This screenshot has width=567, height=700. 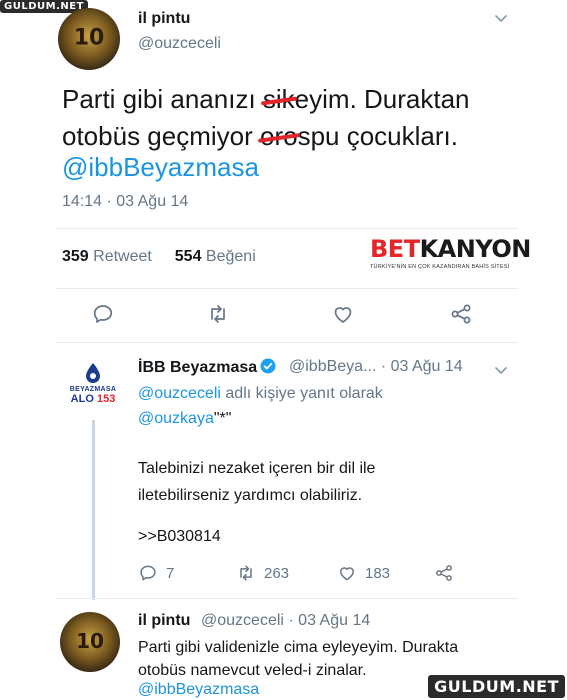 What do you see at coordinates (179, 44) in the screenshot?
I see `author-handle: @ouzceceli` at bounding box center [179, 44].